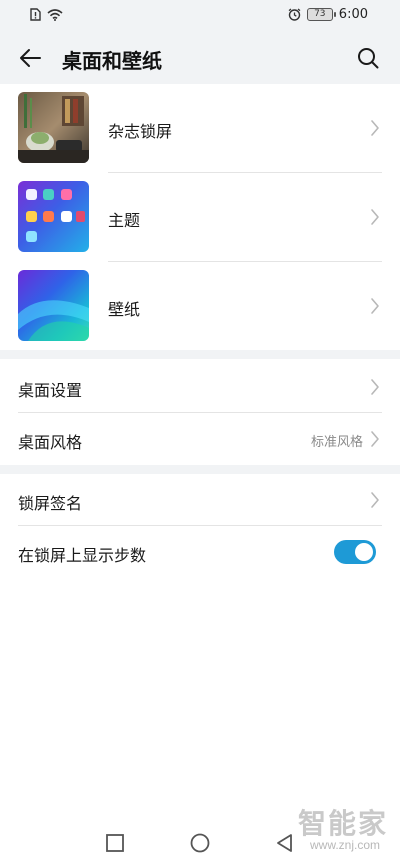  Describe the element at coordinates (140, 131) in the screenshot. I see `magazine-lockscreen-label: 杂志锁屏` at that location.